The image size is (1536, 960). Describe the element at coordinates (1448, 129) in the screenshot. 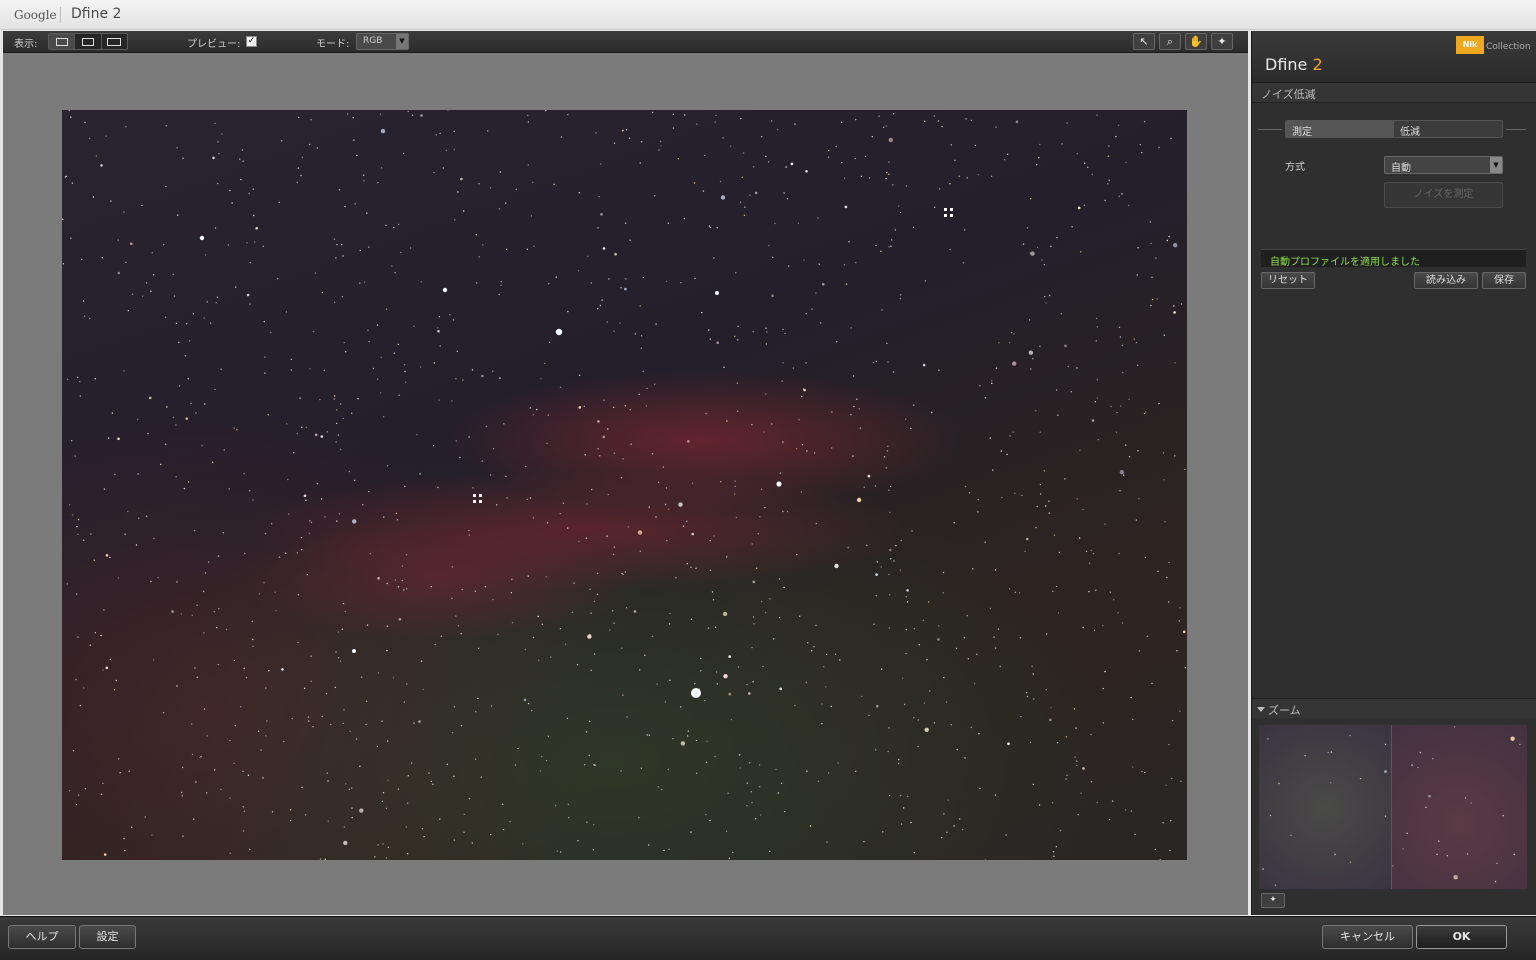

I see `tab-reduce: 低減` at that location.